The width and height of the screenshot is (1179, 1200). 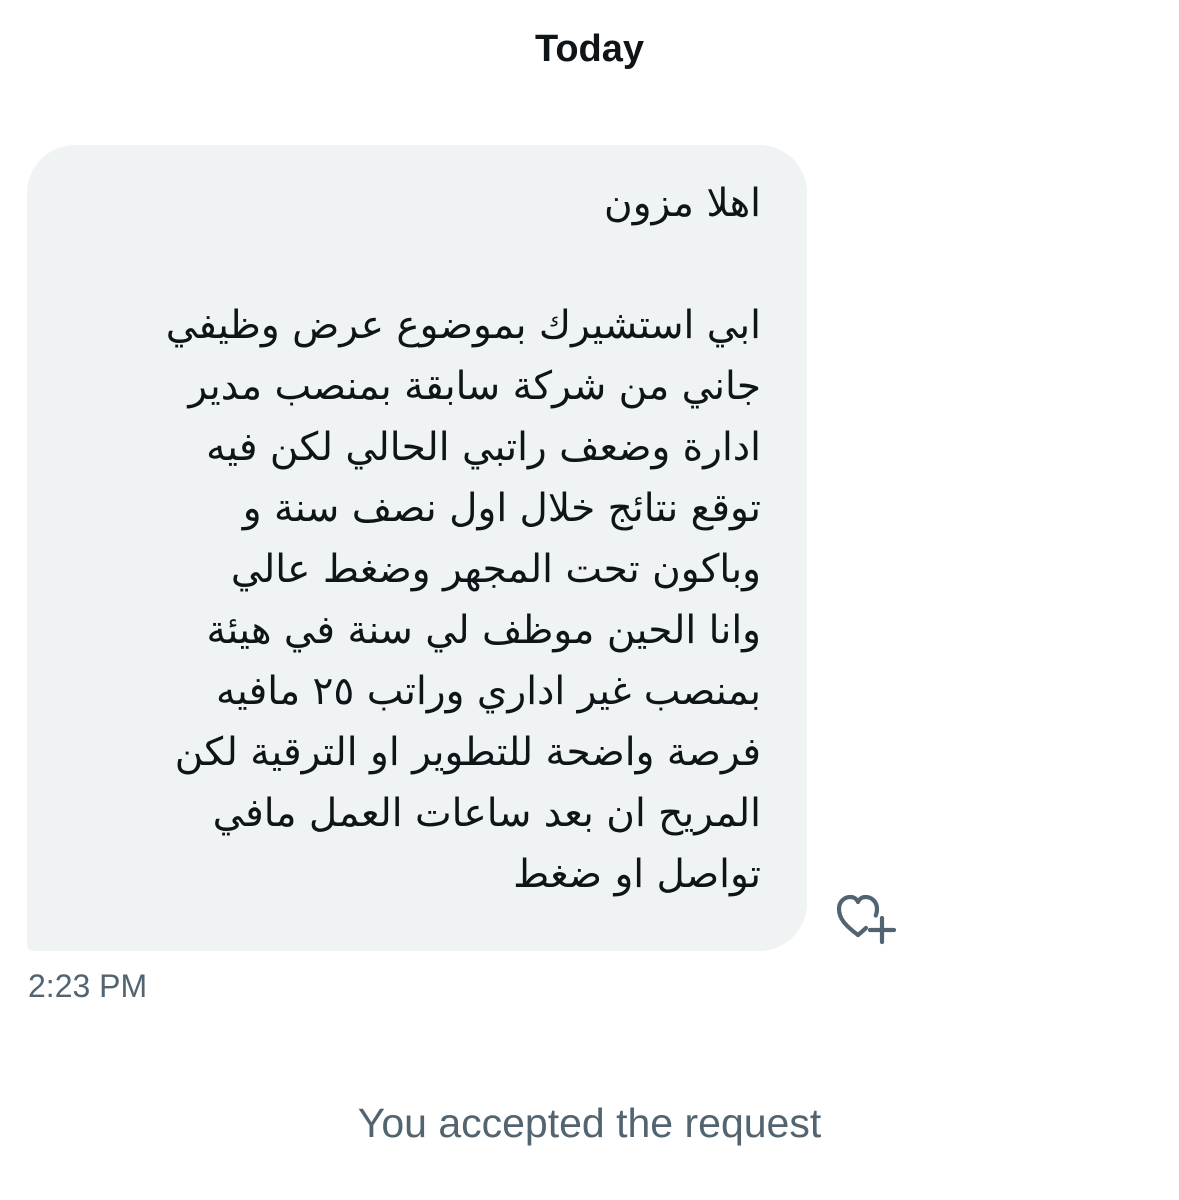 What do you see at coordinates (495, 569) in the screenshot?
I see `message-line: وباكون تحت المجهر وضغط عالي` at bounding box center [495, 569].